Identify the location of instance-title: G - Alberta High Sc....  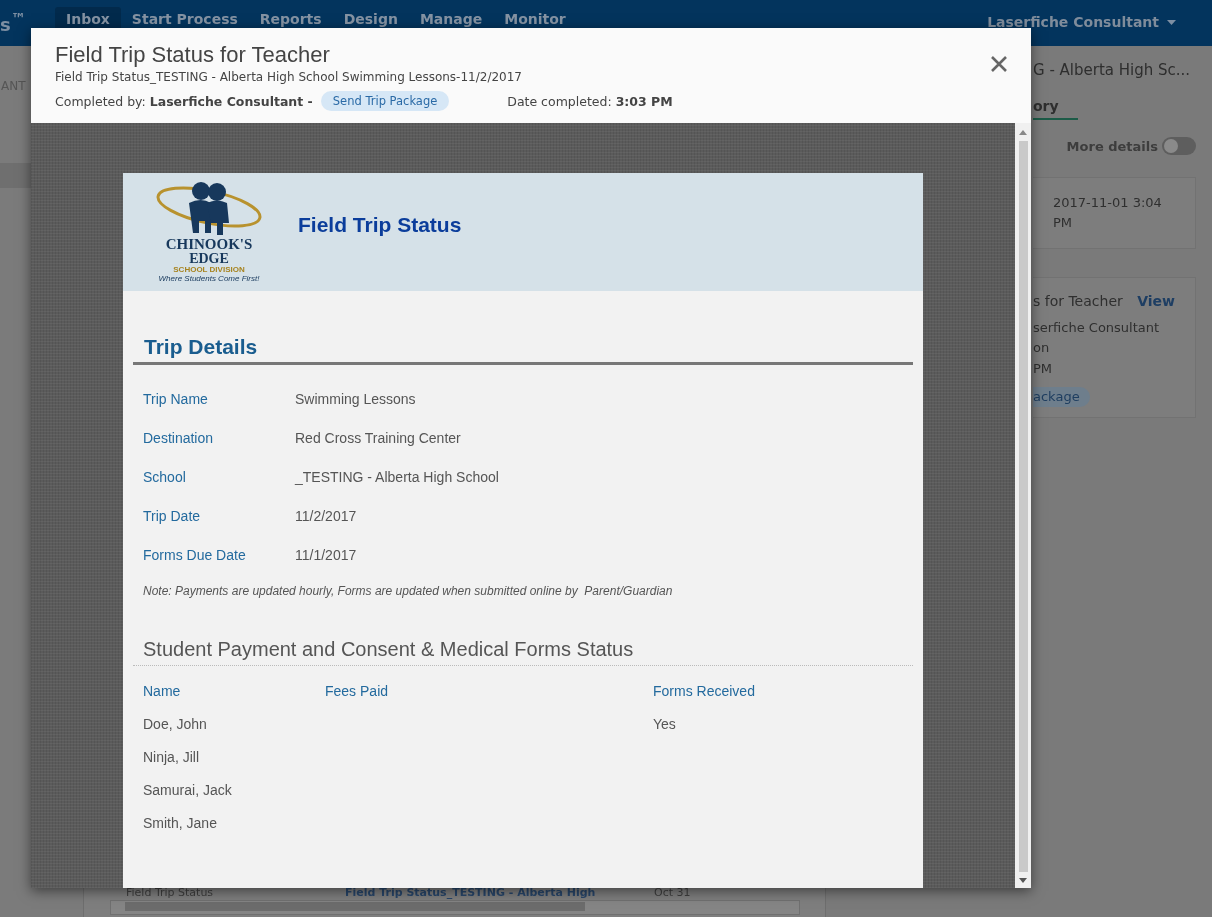
(1112, 70).